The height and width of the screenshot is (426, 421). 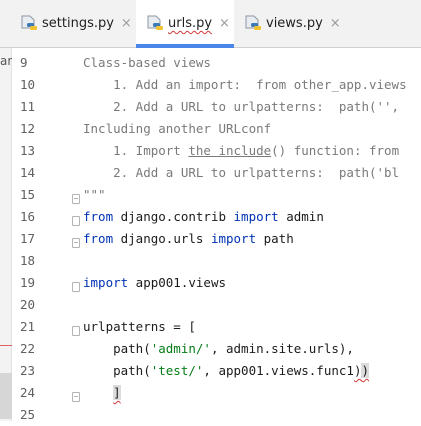 I want to click on panel-selection, so click(x=6, y=396).